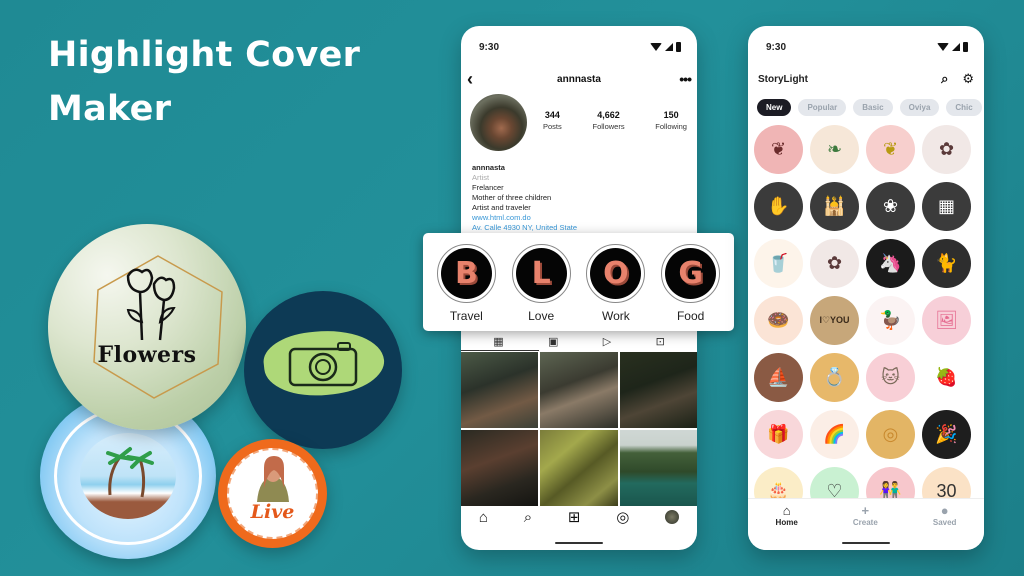  Describe the element at coordinates (579, 79) in the screenshot. I see `profile-username: annnasta` at that location.